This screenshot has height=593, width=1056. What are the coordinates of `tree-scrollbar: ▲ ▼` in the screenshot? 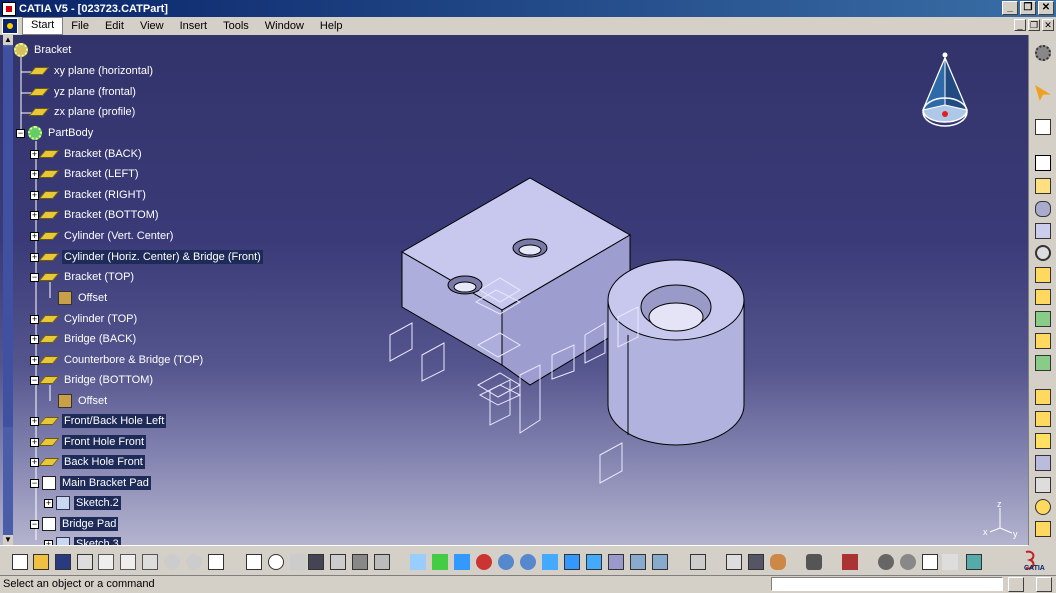 It's located at (8, 290).